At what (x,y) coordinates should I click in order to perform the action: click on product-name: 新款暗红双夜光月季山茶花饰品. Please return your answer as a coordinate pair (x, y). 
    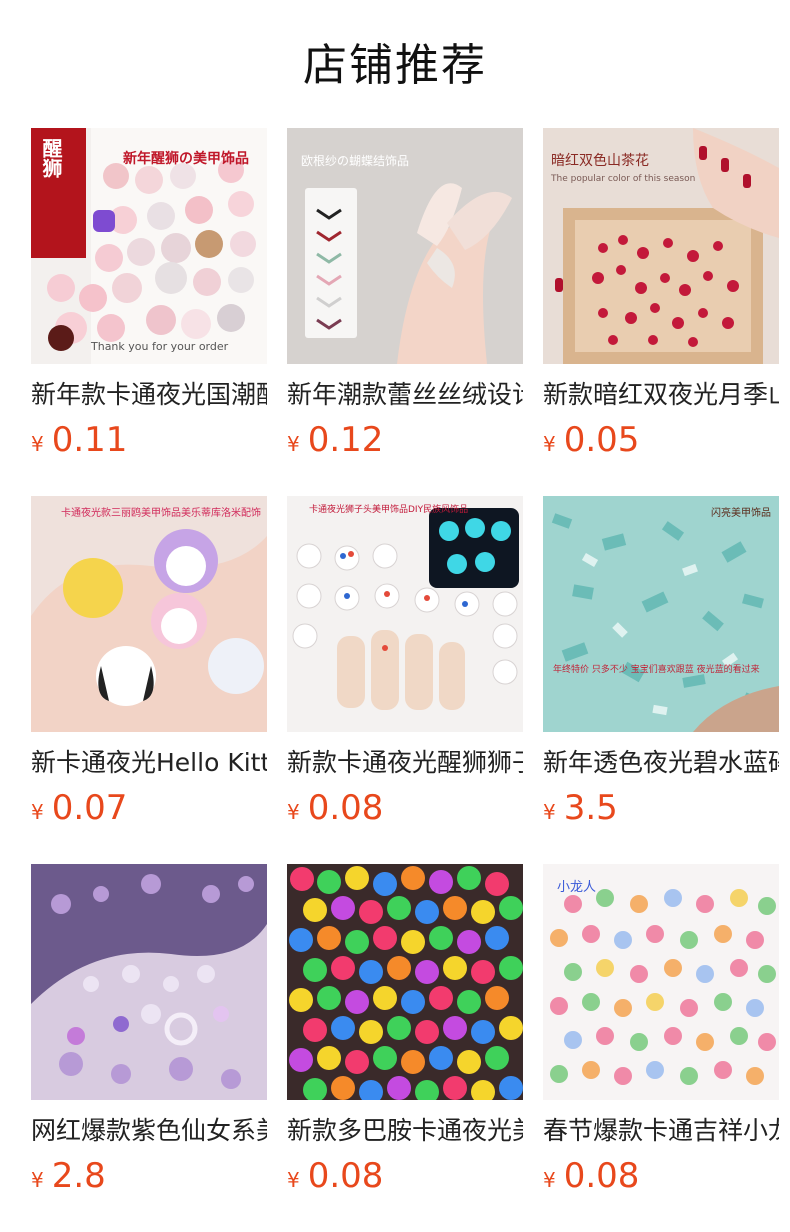
    Looking at the image, I should click on (661, 395).